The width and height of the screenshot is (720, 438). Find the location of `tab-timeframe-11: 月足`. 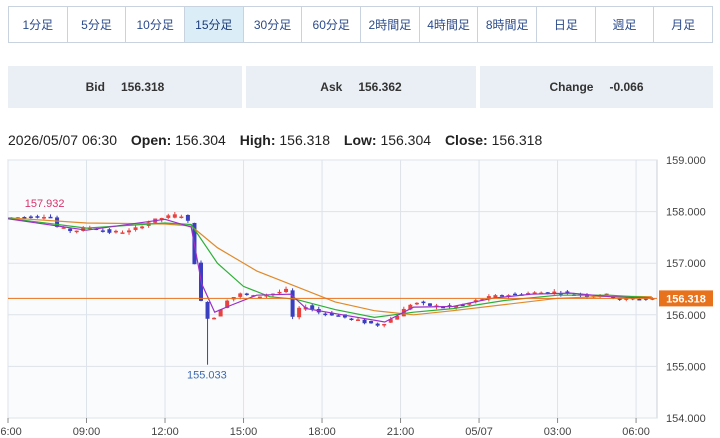

tab-timeframe-11: 月足 is located at coordinates (683, 24).